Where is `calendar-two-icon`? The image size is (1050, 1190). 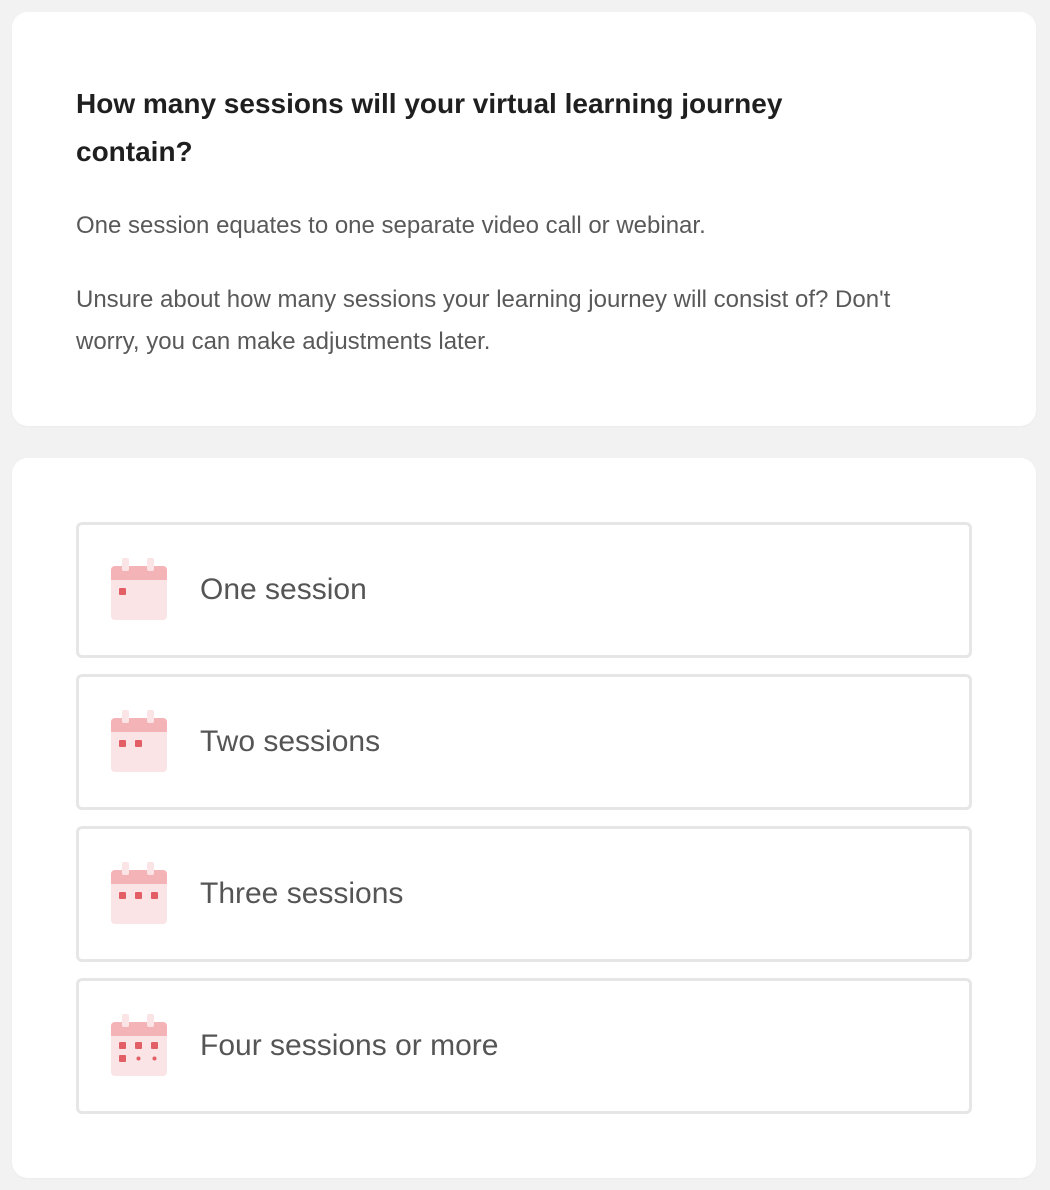 calendar-two-icon is located at coordinates (139, 741).